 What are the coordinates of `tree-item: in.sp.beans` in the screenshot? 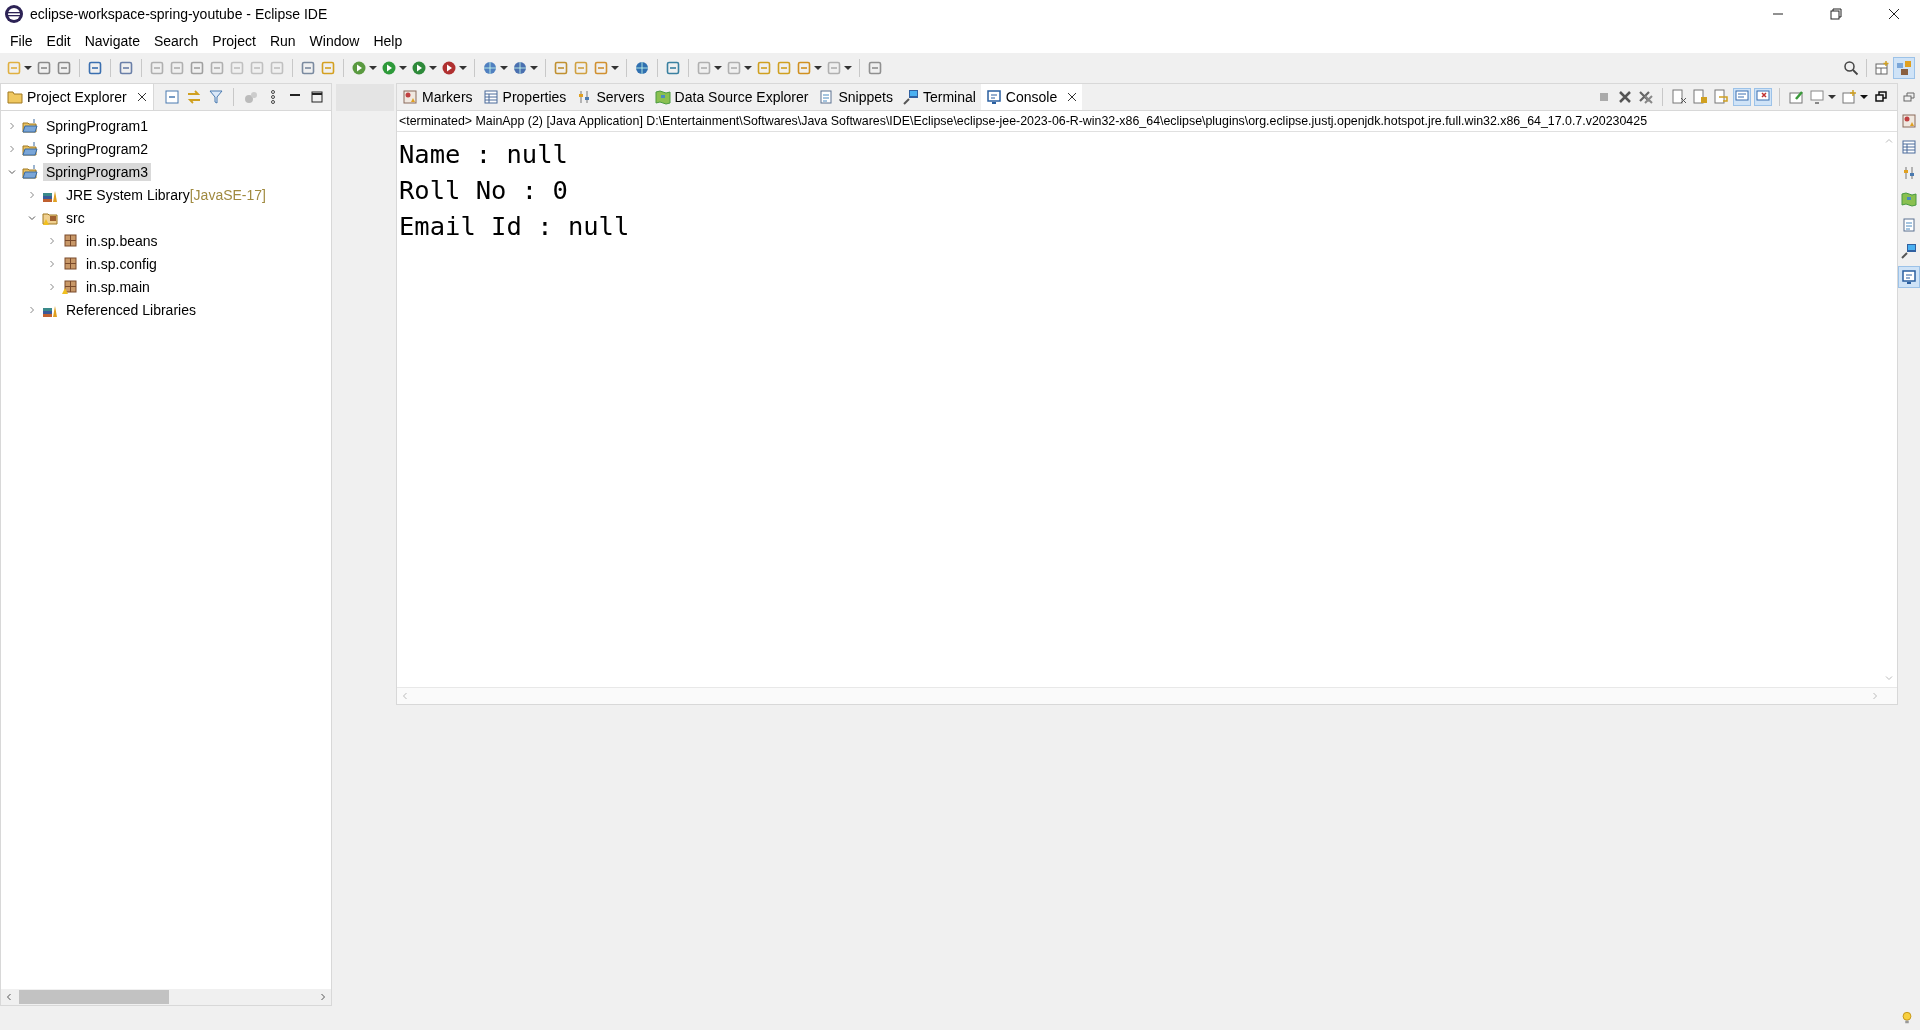 It's located at (122, 240).